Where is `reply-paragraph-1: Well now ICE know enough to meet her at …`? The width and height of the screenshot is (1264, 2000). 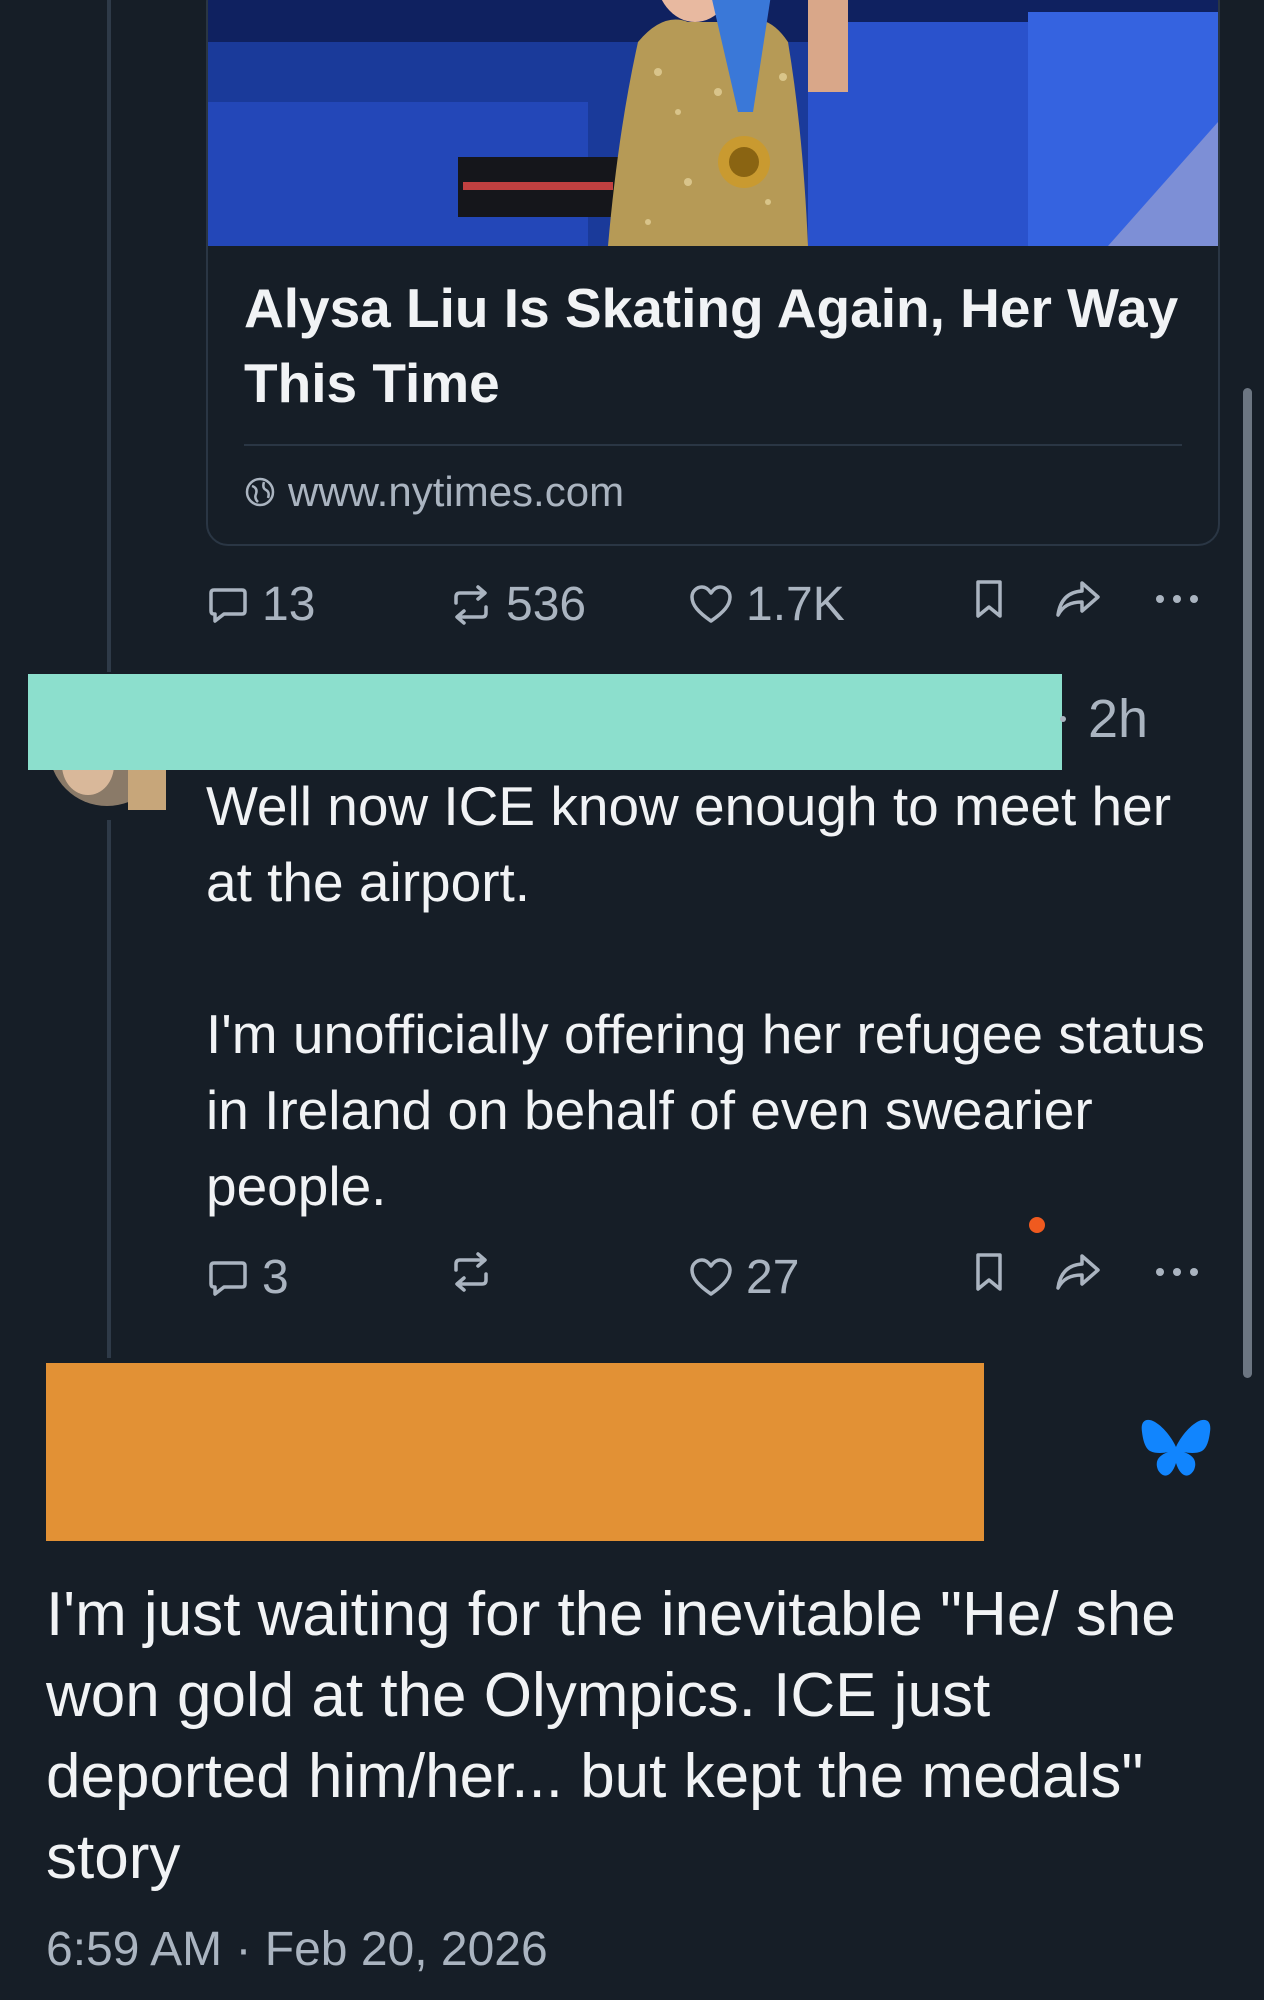 reply-paragraph-1: Well now ICE know enough to meet her at … is located at coordinates (689, 844).